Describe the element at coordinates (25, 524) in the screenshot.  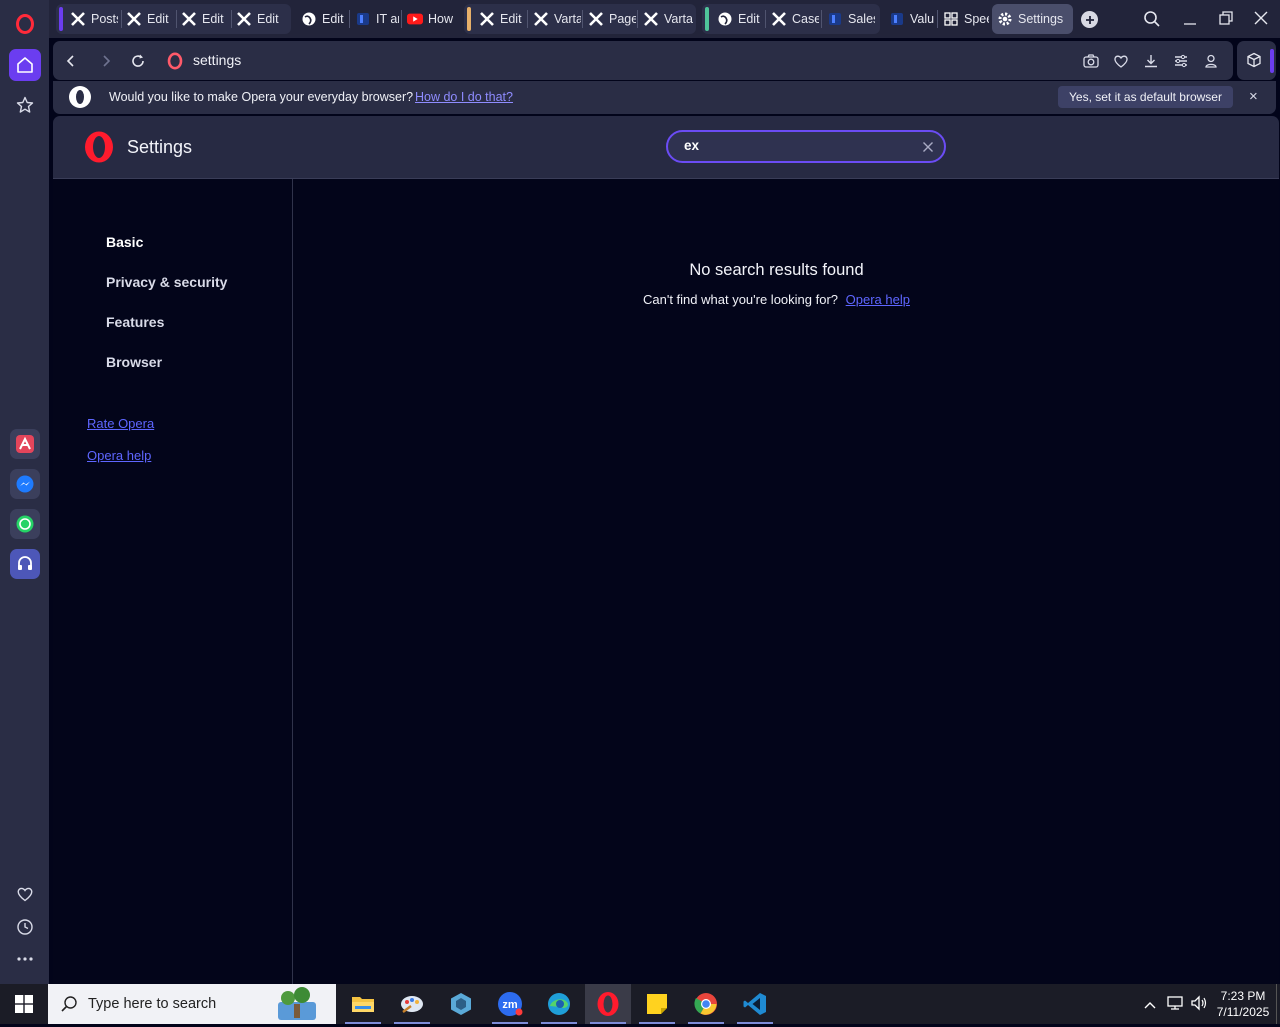
I see `whatsapp-icon` at that location.